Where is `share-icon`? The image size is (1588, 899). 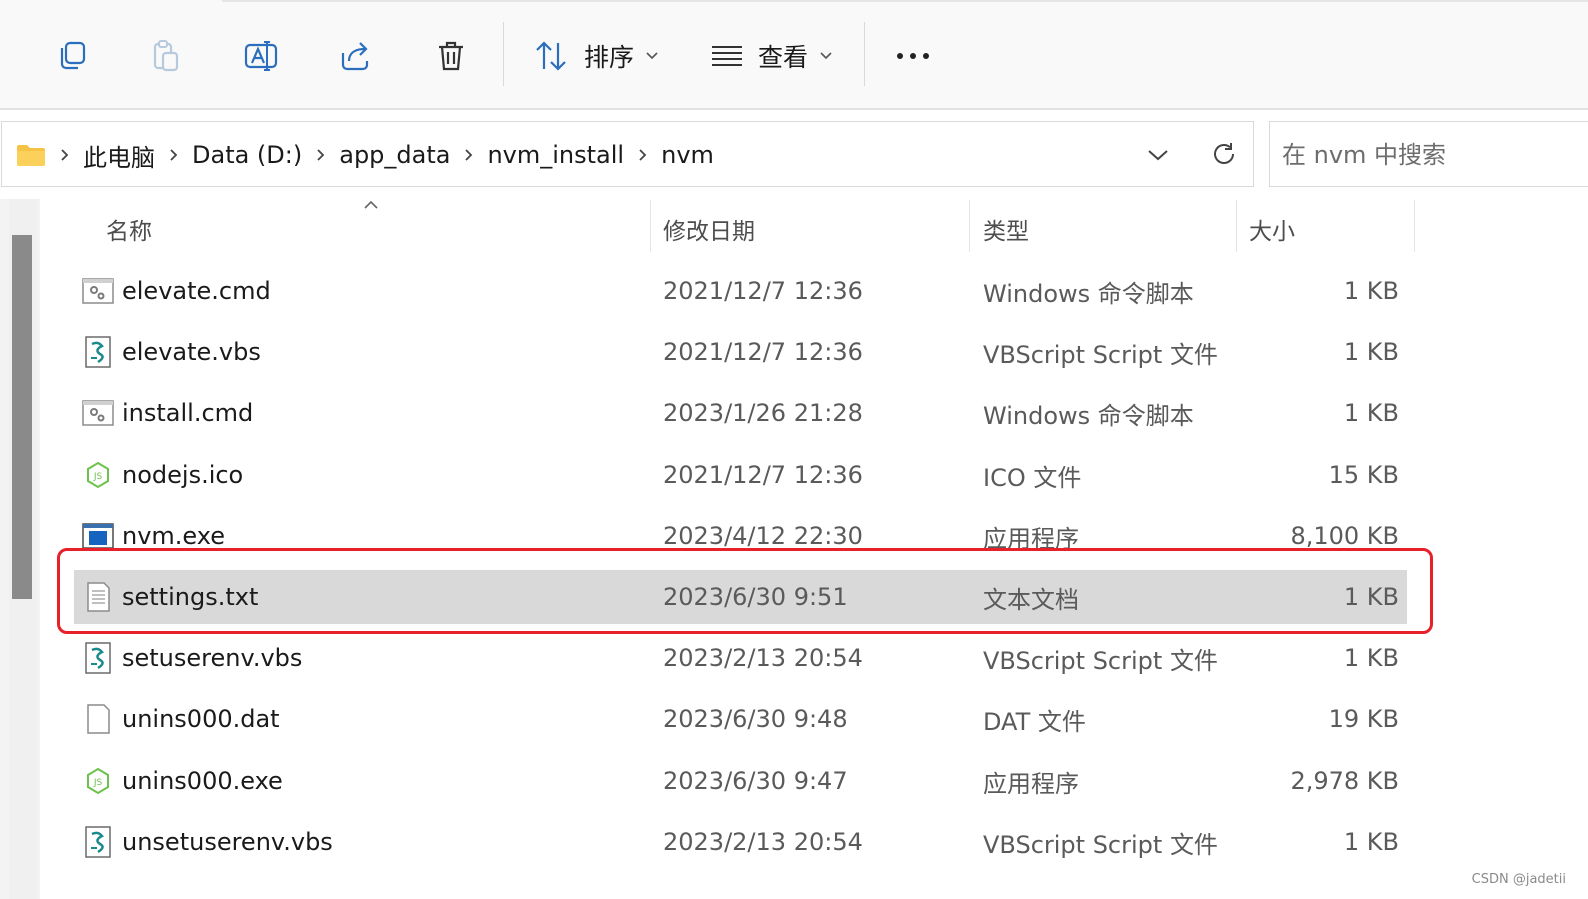 share-icon is located at coordinates (356, 56).